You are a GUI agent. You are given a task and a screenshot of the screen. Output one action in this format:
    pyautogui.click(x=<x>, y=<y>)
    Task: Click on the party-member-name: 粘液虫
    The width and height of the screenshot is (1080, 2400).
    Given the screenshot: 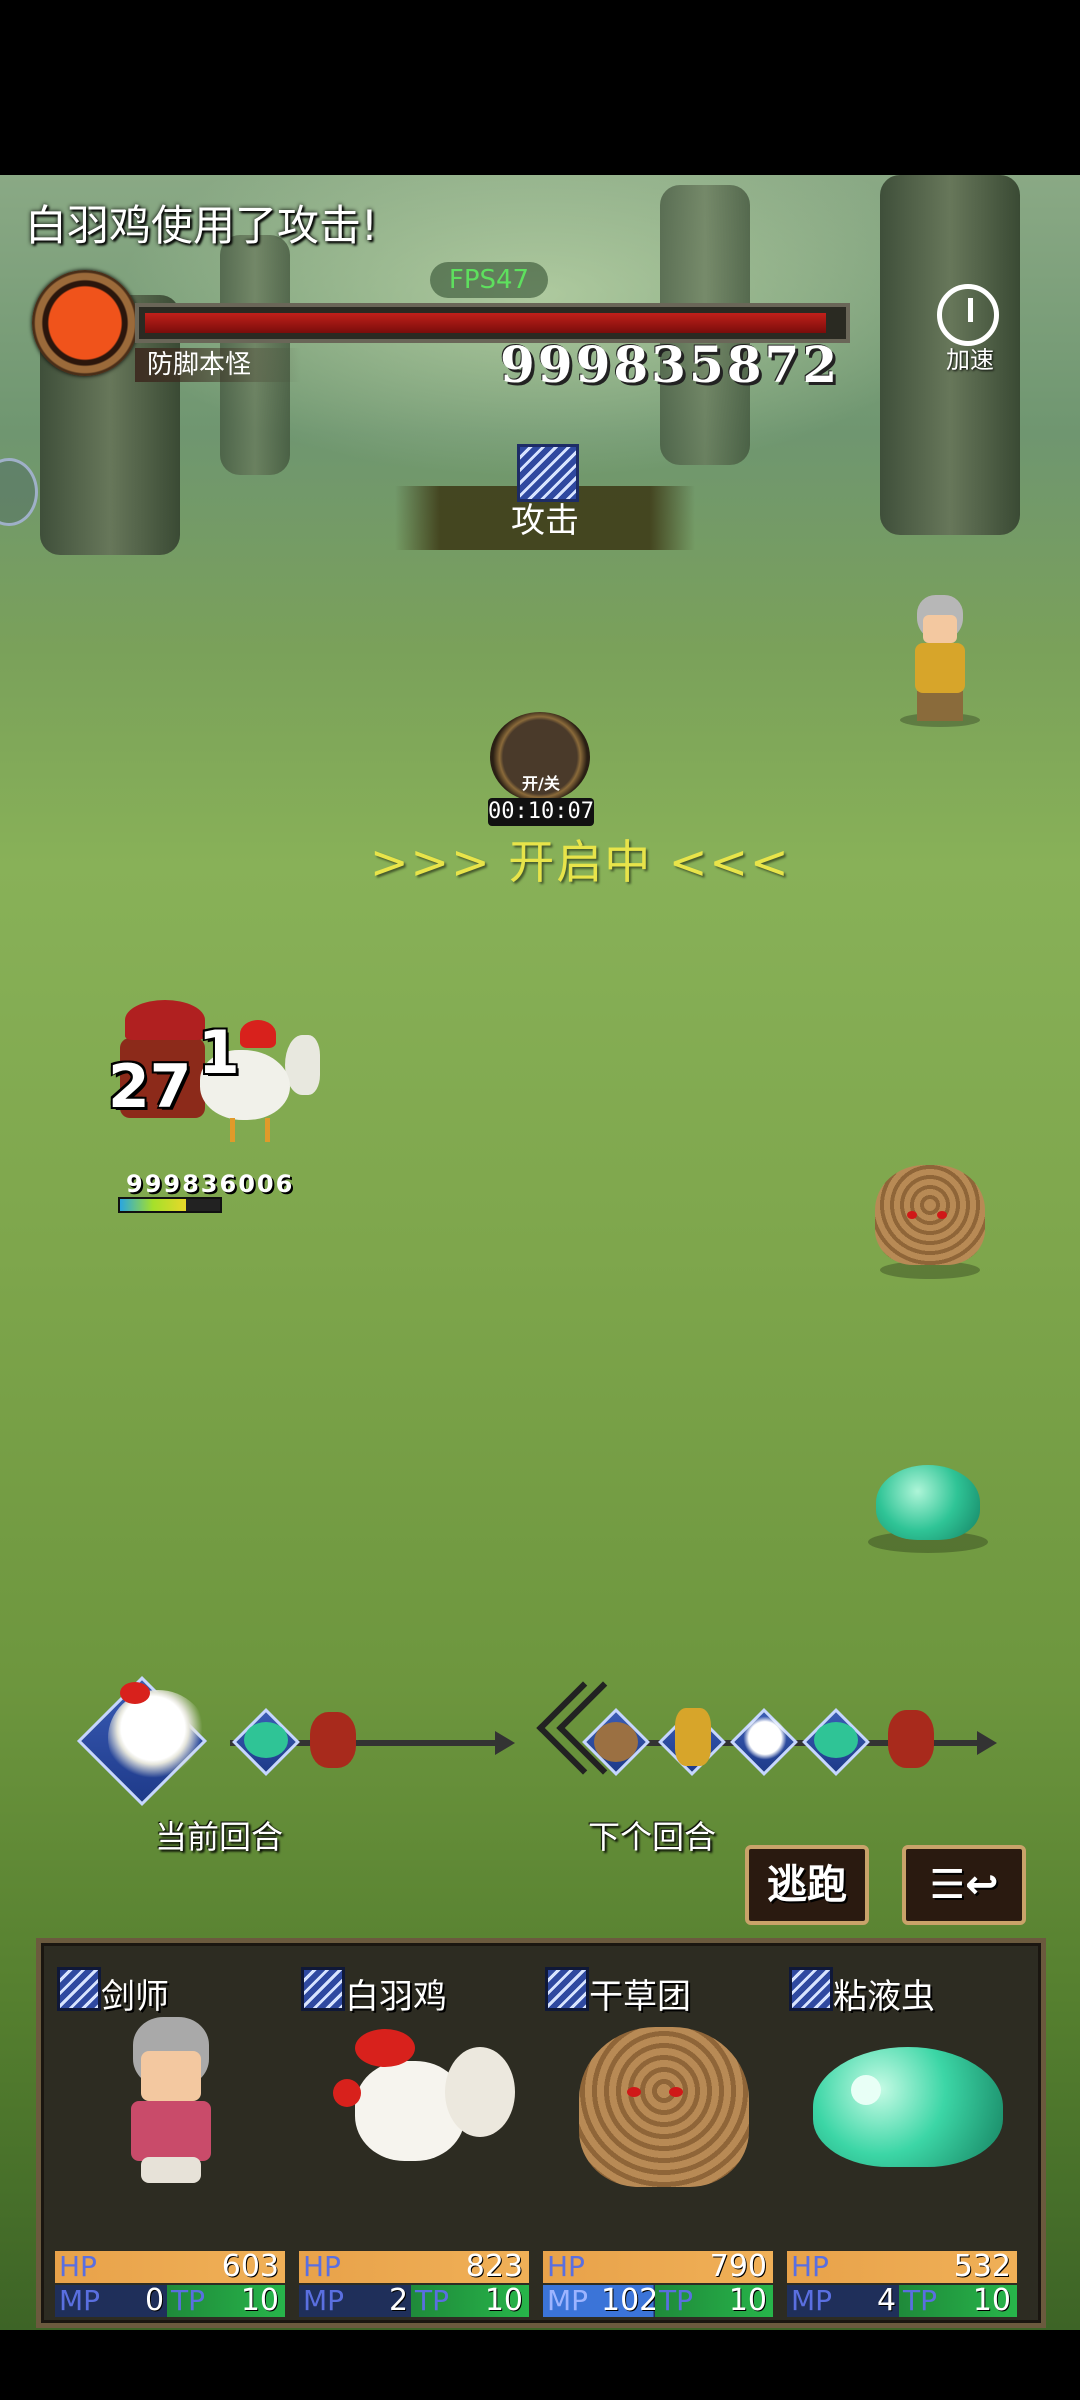 What is the action you would take?
    pyautogui.click(x=884, y=1997)
    